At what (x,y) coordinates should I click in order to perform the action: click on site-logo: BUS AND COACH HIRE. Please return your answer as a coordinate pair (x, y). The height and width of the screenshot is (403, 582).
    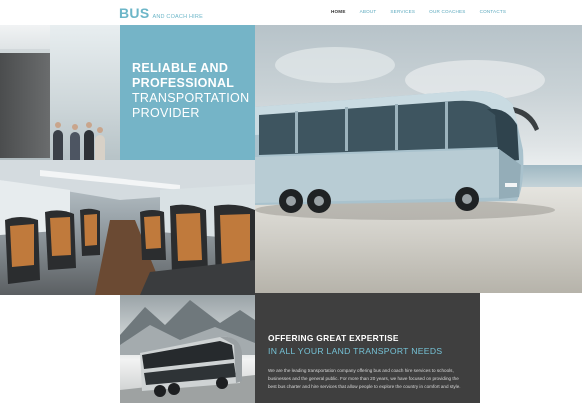
    Looking at the image, I should click on (161, 13).